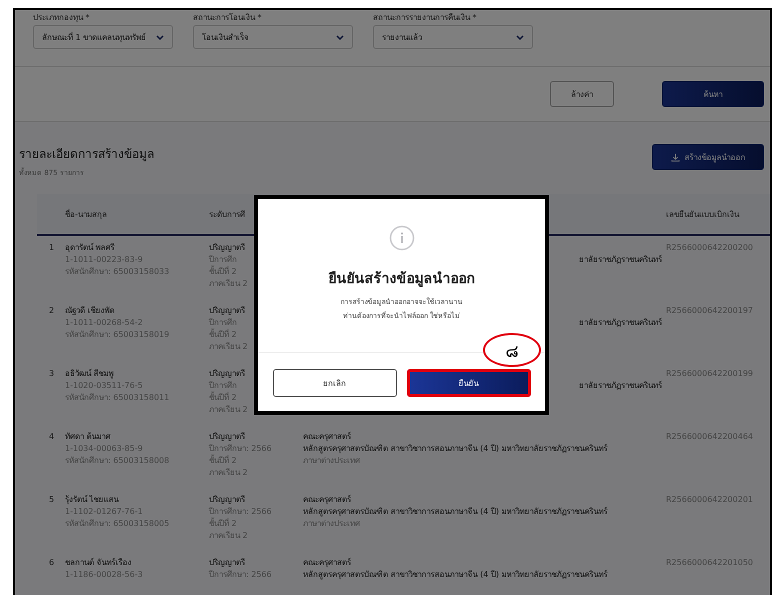 This screenshot has height=595, width=776. What do you see at coordinates (468, 383) in the screenshot?
I see `confirm-button: ยืนยัน` at bounding box center [468, 383].